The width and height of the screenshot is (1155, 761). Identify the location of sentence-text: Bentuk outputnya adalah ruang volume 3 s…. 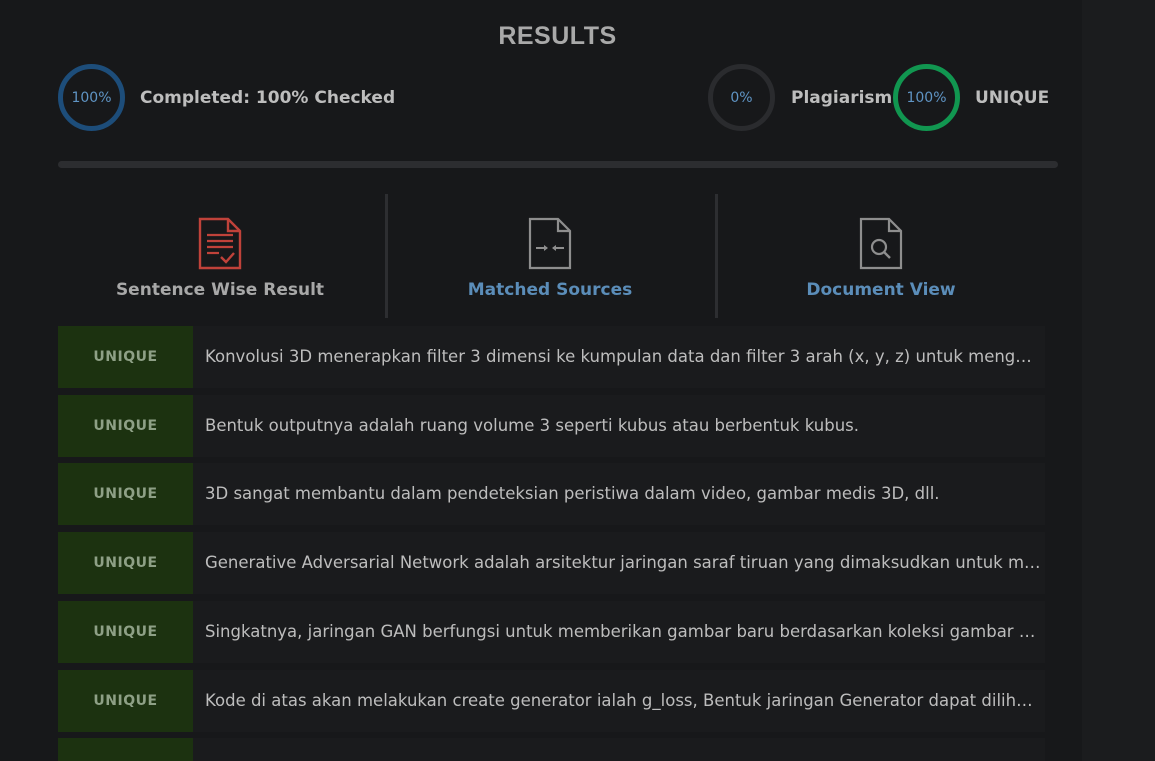
(532, 425).